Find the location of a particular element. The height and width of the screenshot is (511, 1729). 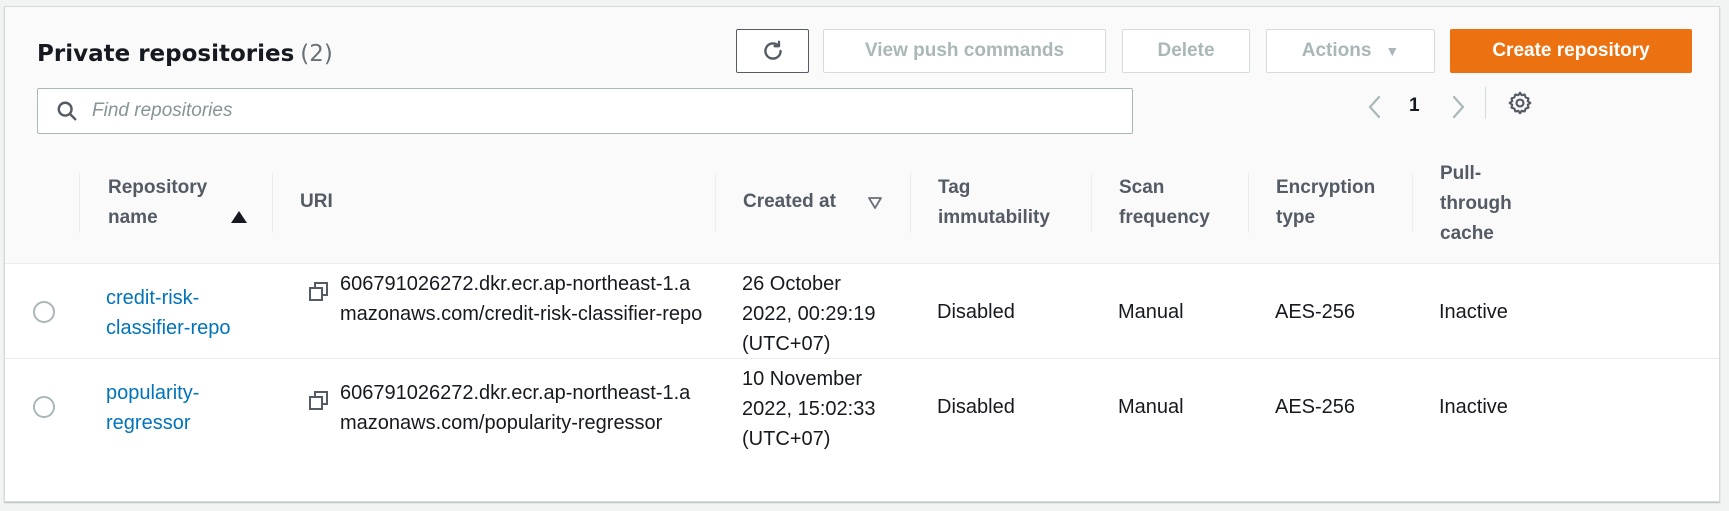

search-input is located at coordinates (592, 111).